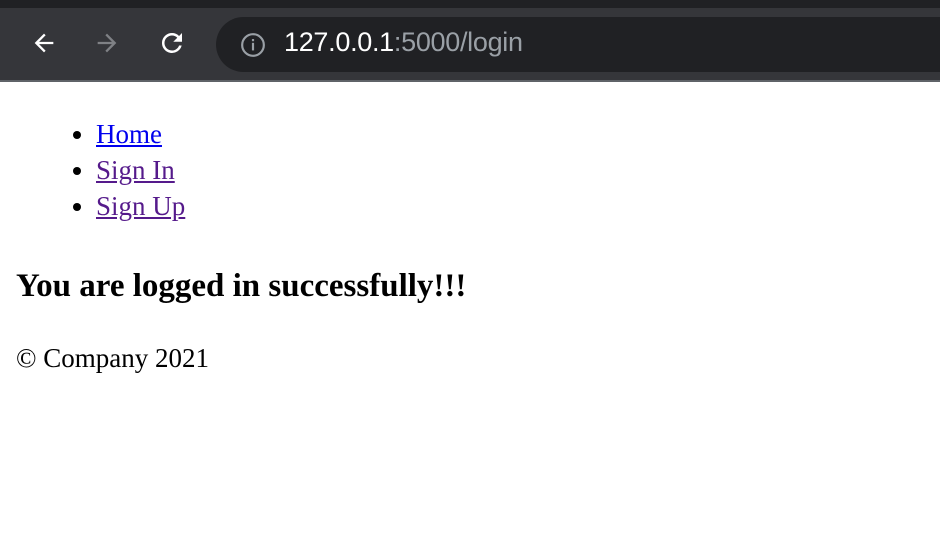 The image size is (940, 546). I want to click on address-bar: 127.0.0.1:5000/login, so click(578, 44).